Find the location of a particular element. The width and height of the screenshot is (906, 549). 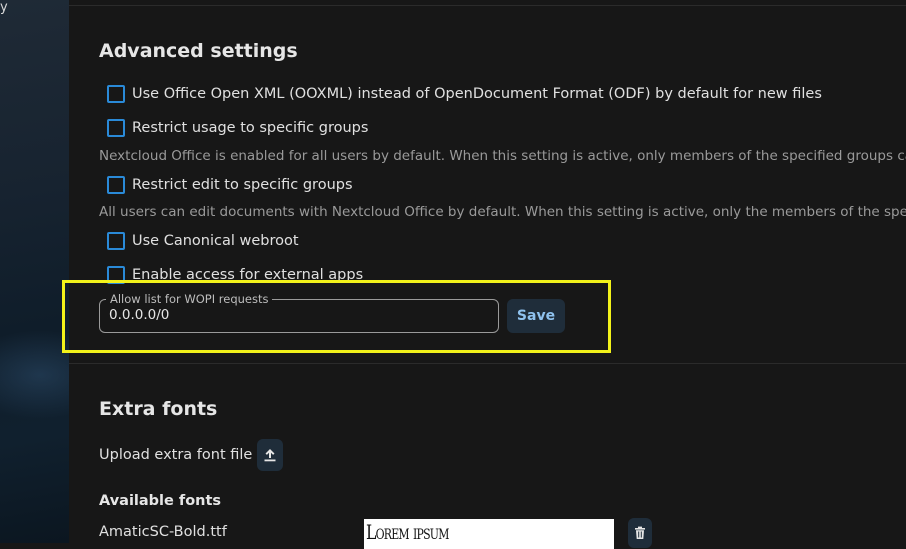

delete-font-button is located at coordinates (640, 533).